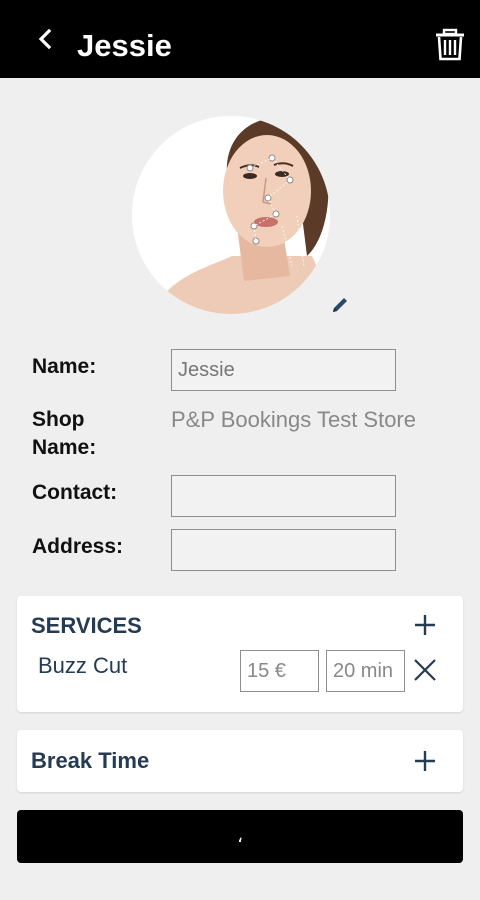  I want to click on address-label: Address:, so click(78, 546).